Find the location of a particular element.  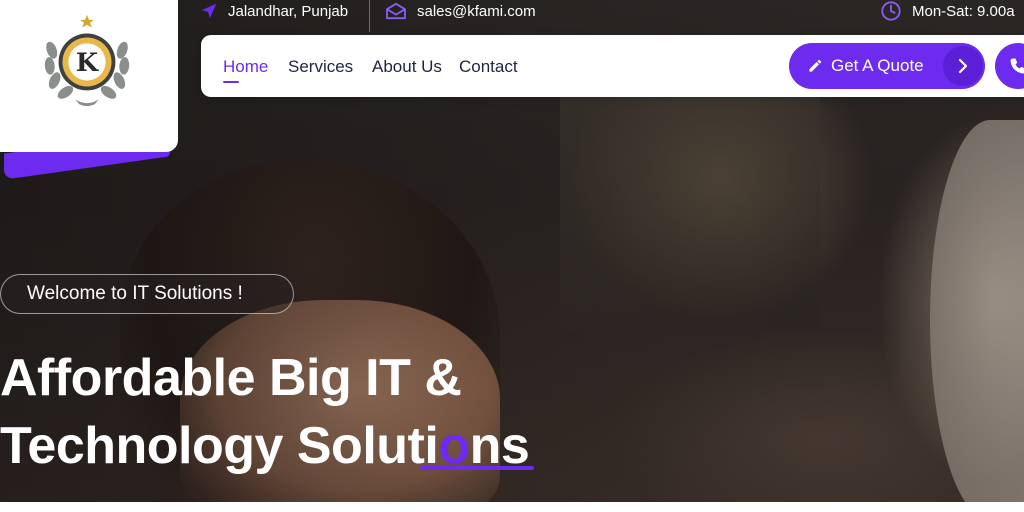

nav-home: Home is located at coordinates (245, 67).